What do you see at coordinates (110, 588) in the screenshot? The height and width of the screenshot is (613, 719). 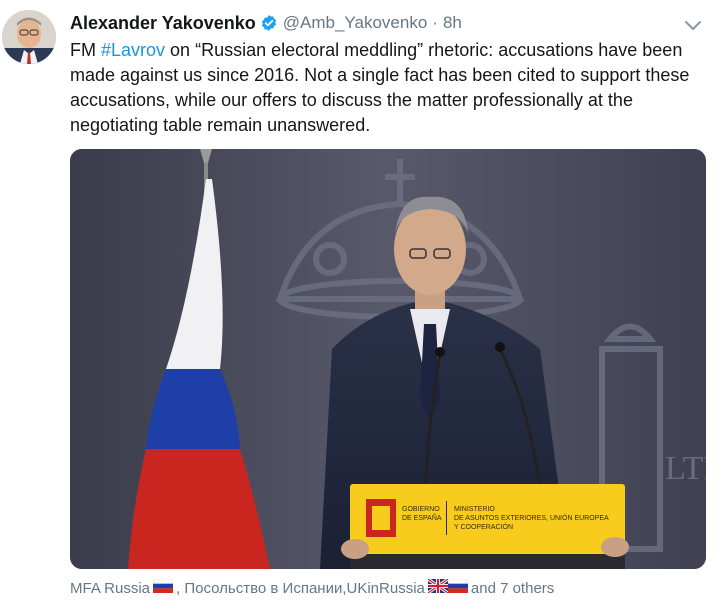 I see `reply-name-mfa-russia: MFA Russia` at bounding box center [110, 588].